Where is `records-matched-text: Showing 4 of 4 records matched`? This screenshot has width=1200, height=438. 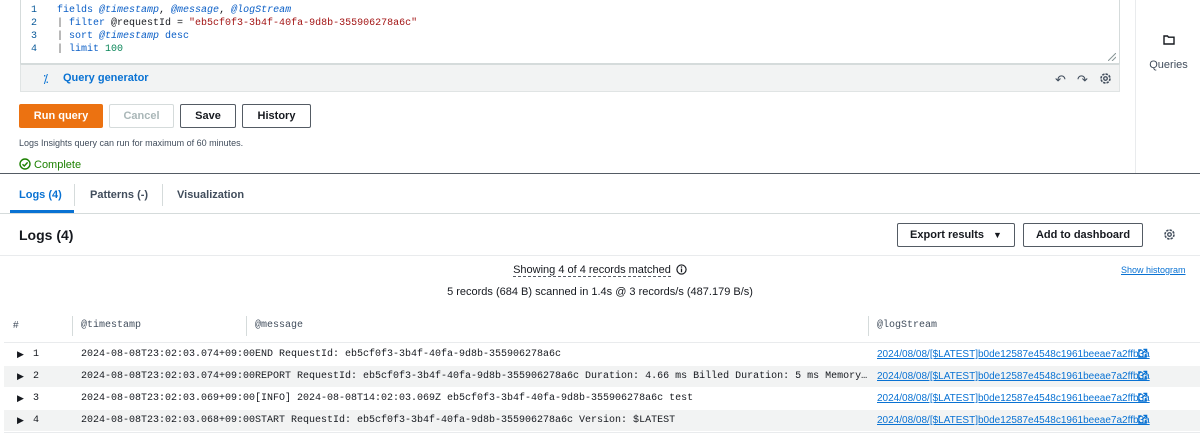 records-matched-text: Showing 4 of 4 records matched is located at coordinates (592, 270).